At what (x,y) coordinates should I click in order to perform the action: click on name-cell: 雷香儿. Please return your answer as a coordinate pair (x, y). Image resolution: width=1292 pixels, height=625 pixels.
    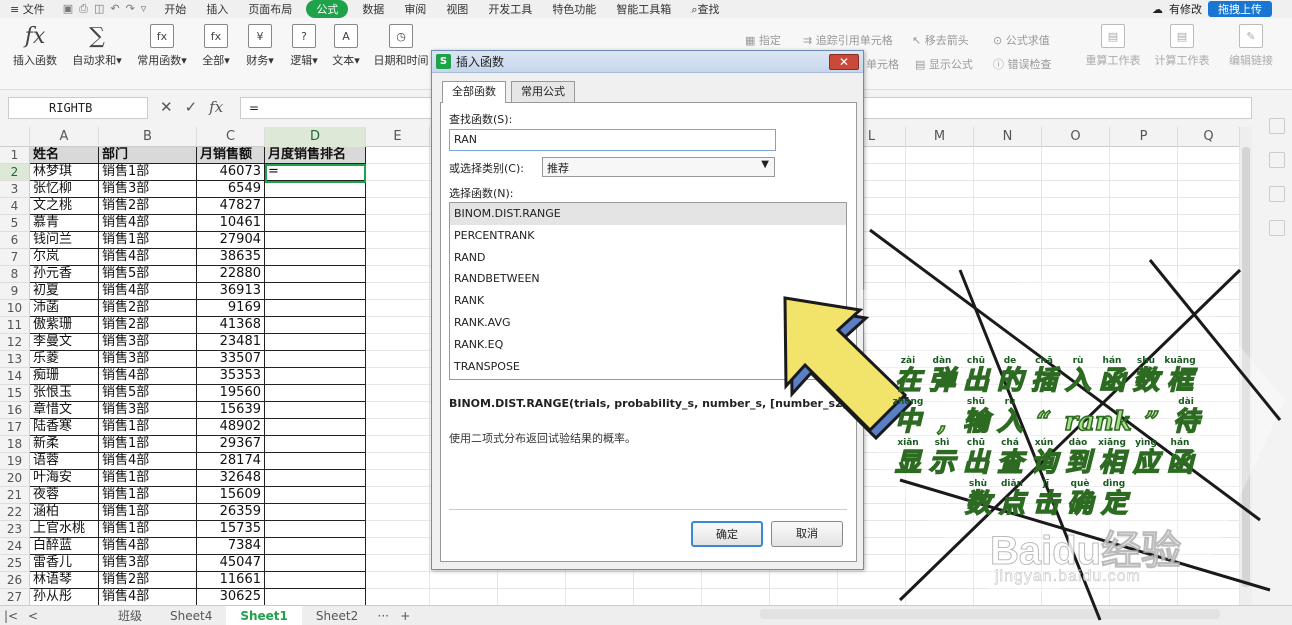
    Looking at the image, I should click on (64, 563).